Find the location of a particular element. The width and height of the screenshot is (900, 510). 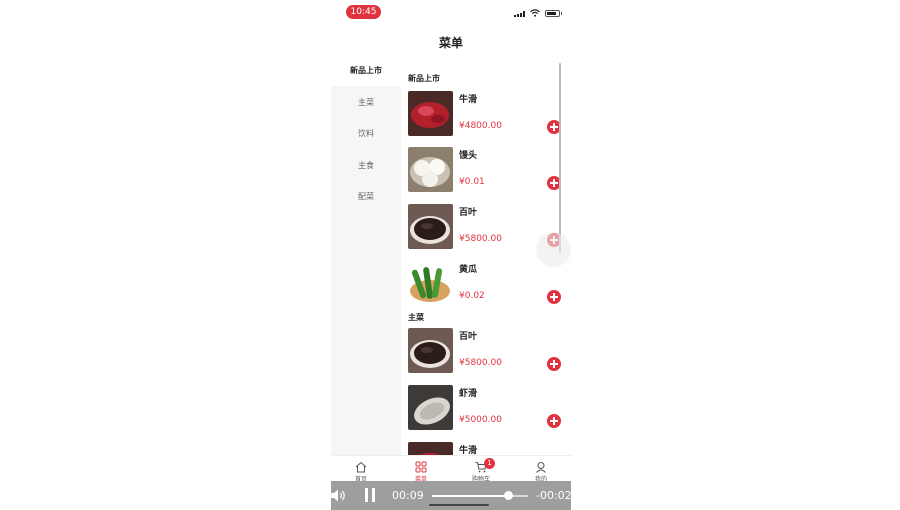

list-item: 馒头 ¥0.01 is located at coordinates (487, 170).